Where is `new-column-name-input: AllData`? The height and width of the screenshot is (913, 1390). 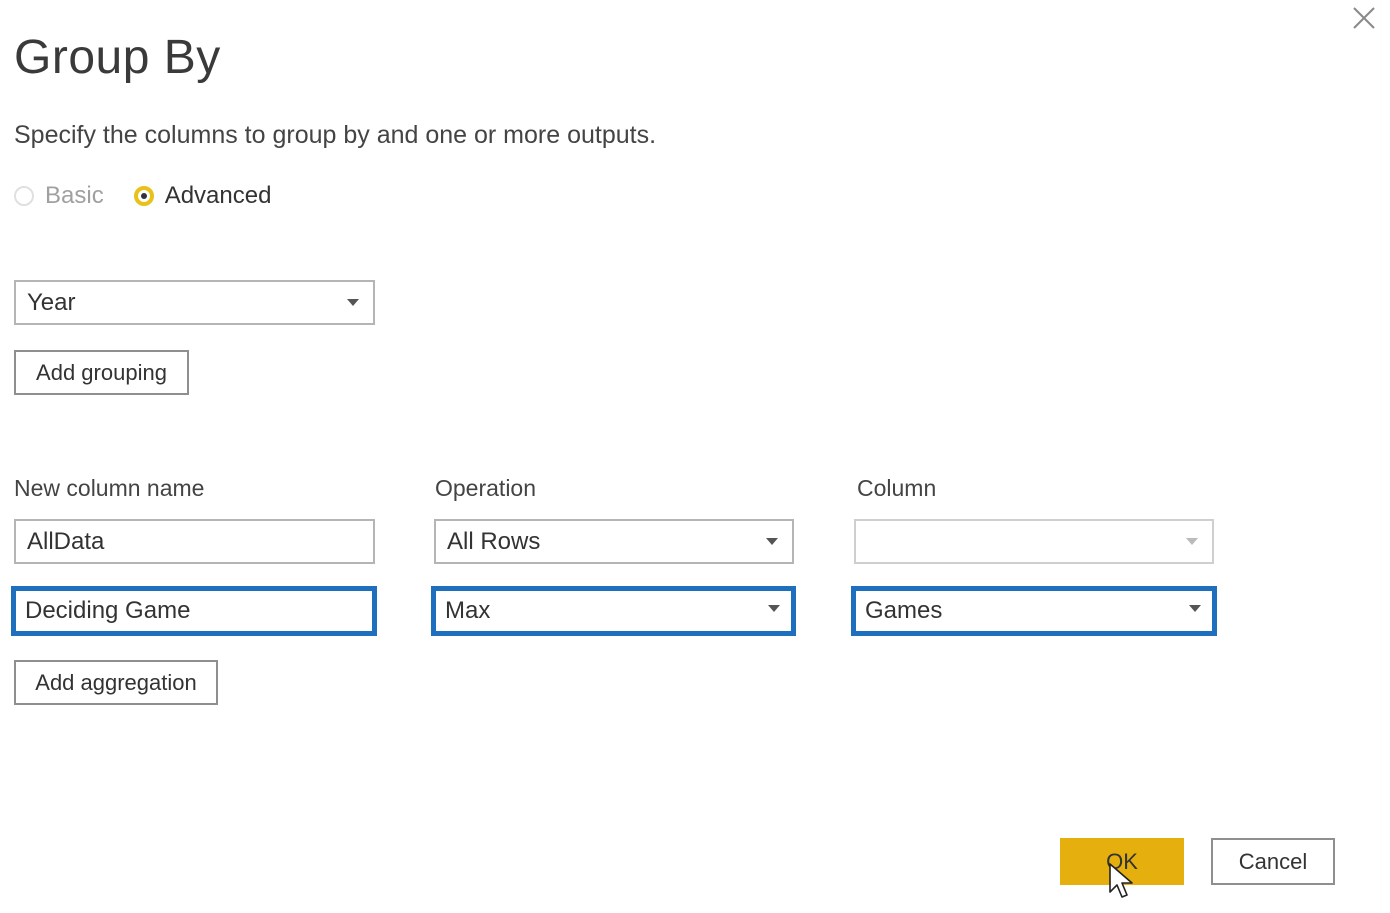
new-column-name-input: AllData is located at coordinates (194, 541).